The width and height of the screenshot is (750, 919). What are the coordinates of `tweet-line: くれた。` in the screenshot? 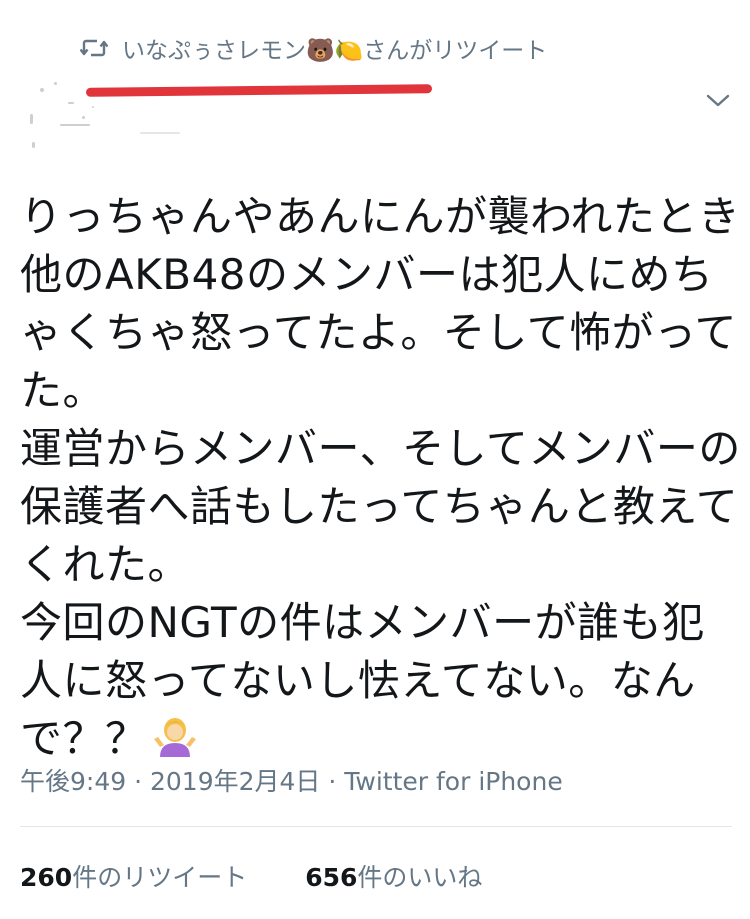 It's located at (105, 564).